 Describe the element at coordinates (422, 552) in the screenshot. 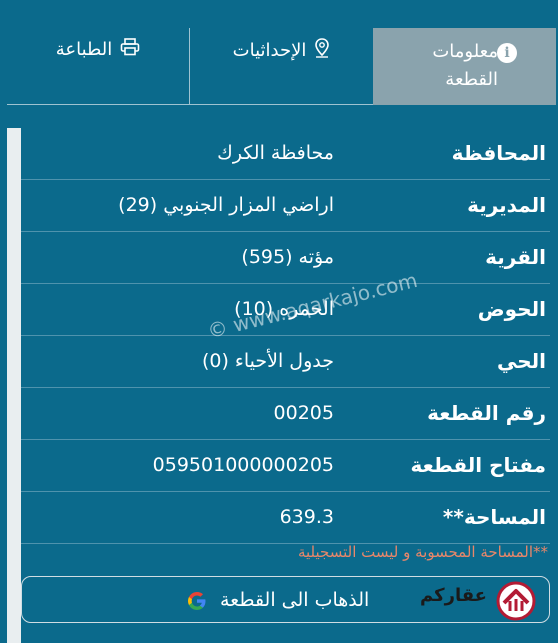

I see `area-note: **المساحة المحسوبة و ليست التسجيلية` at that location.